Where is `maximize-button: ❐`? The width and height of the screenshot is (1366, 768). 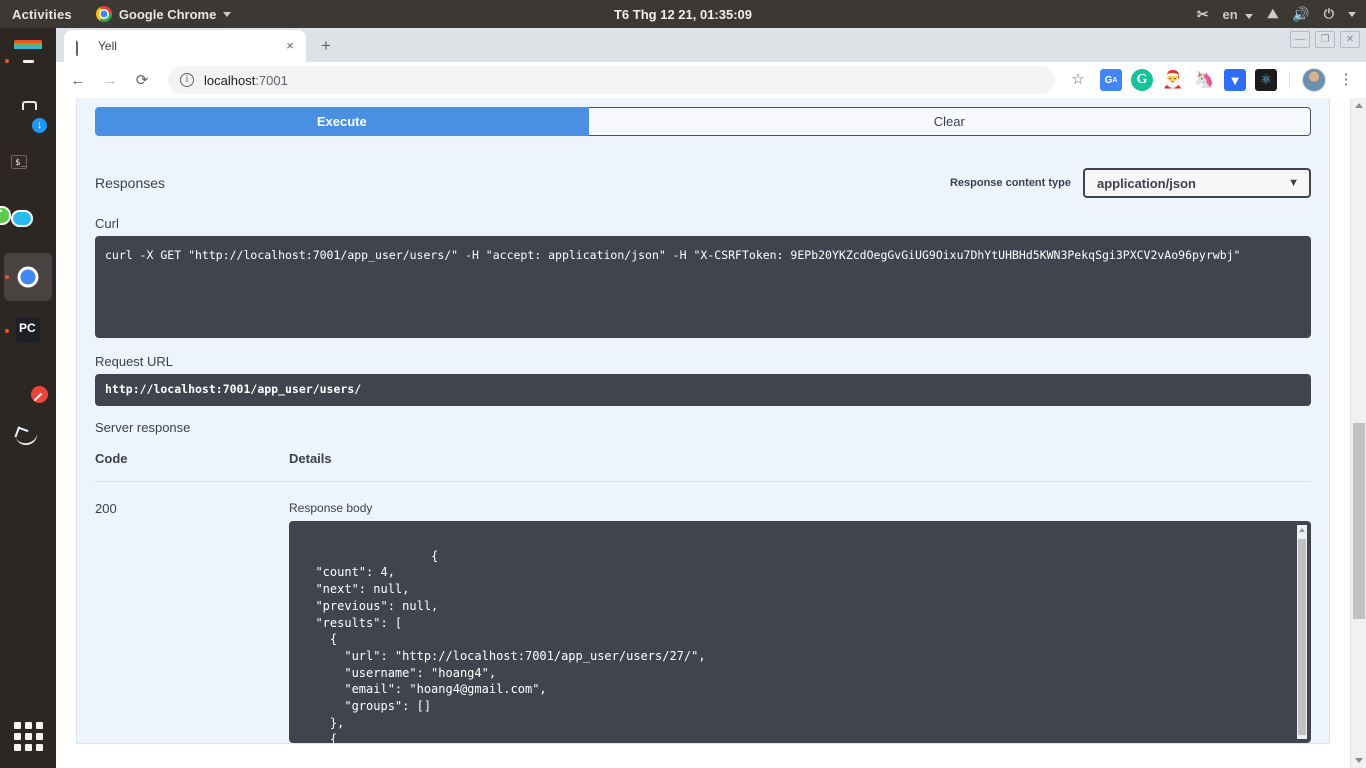
maximize-button: ❐ is located at coordinates (1325, 39).